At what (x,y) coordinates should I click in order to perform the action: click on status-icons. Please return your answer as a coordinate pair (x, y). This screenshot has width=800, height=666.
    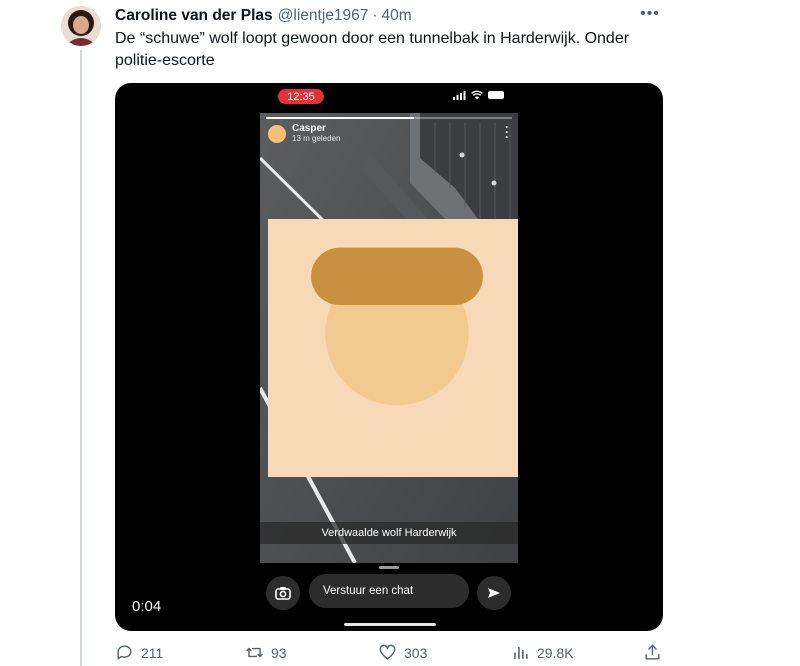
    Looking at the image, I should click on (478, 95).